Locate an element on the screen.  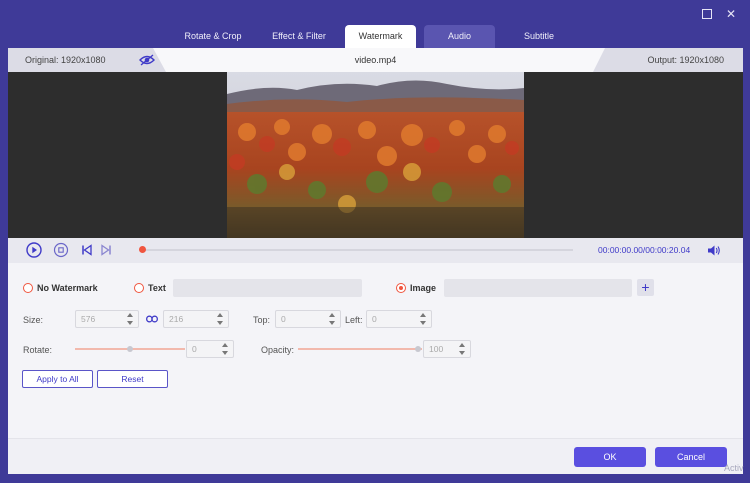
close-button: ✕ is located at coordinates (731, 14).